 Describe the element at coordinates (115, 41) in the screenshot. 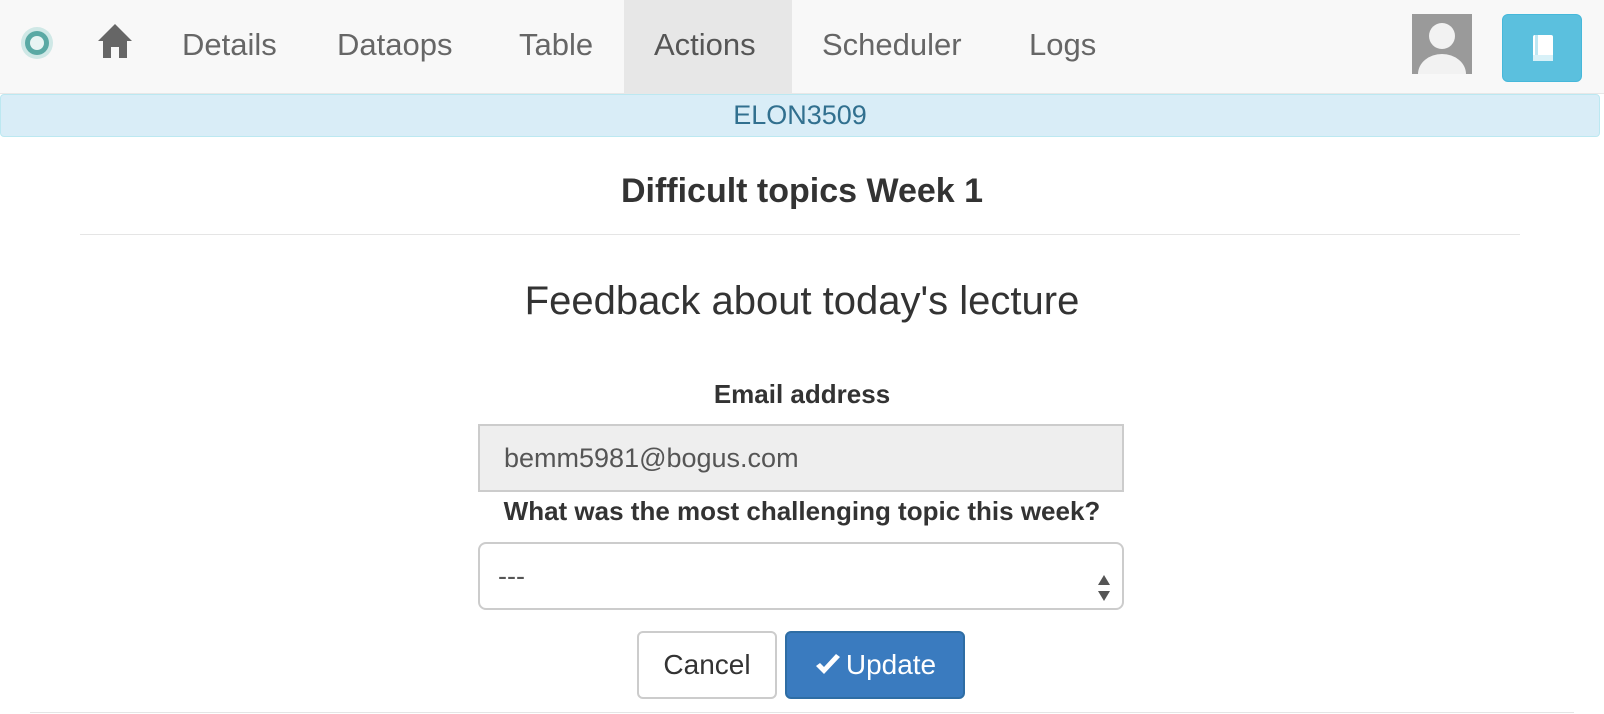

I see `home-icon` at that location.